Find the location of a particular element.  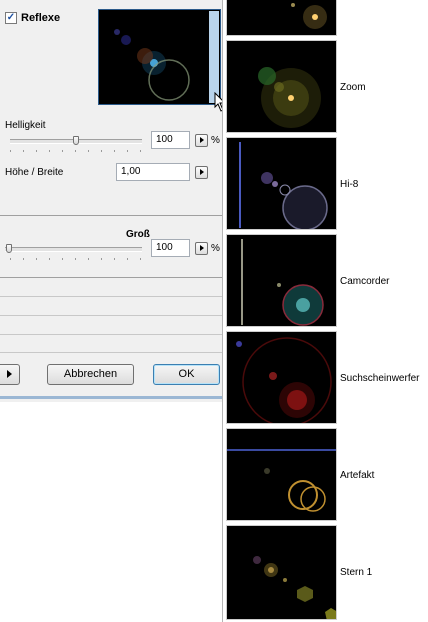

more-arrow-button is located at coordinates (10, 374).